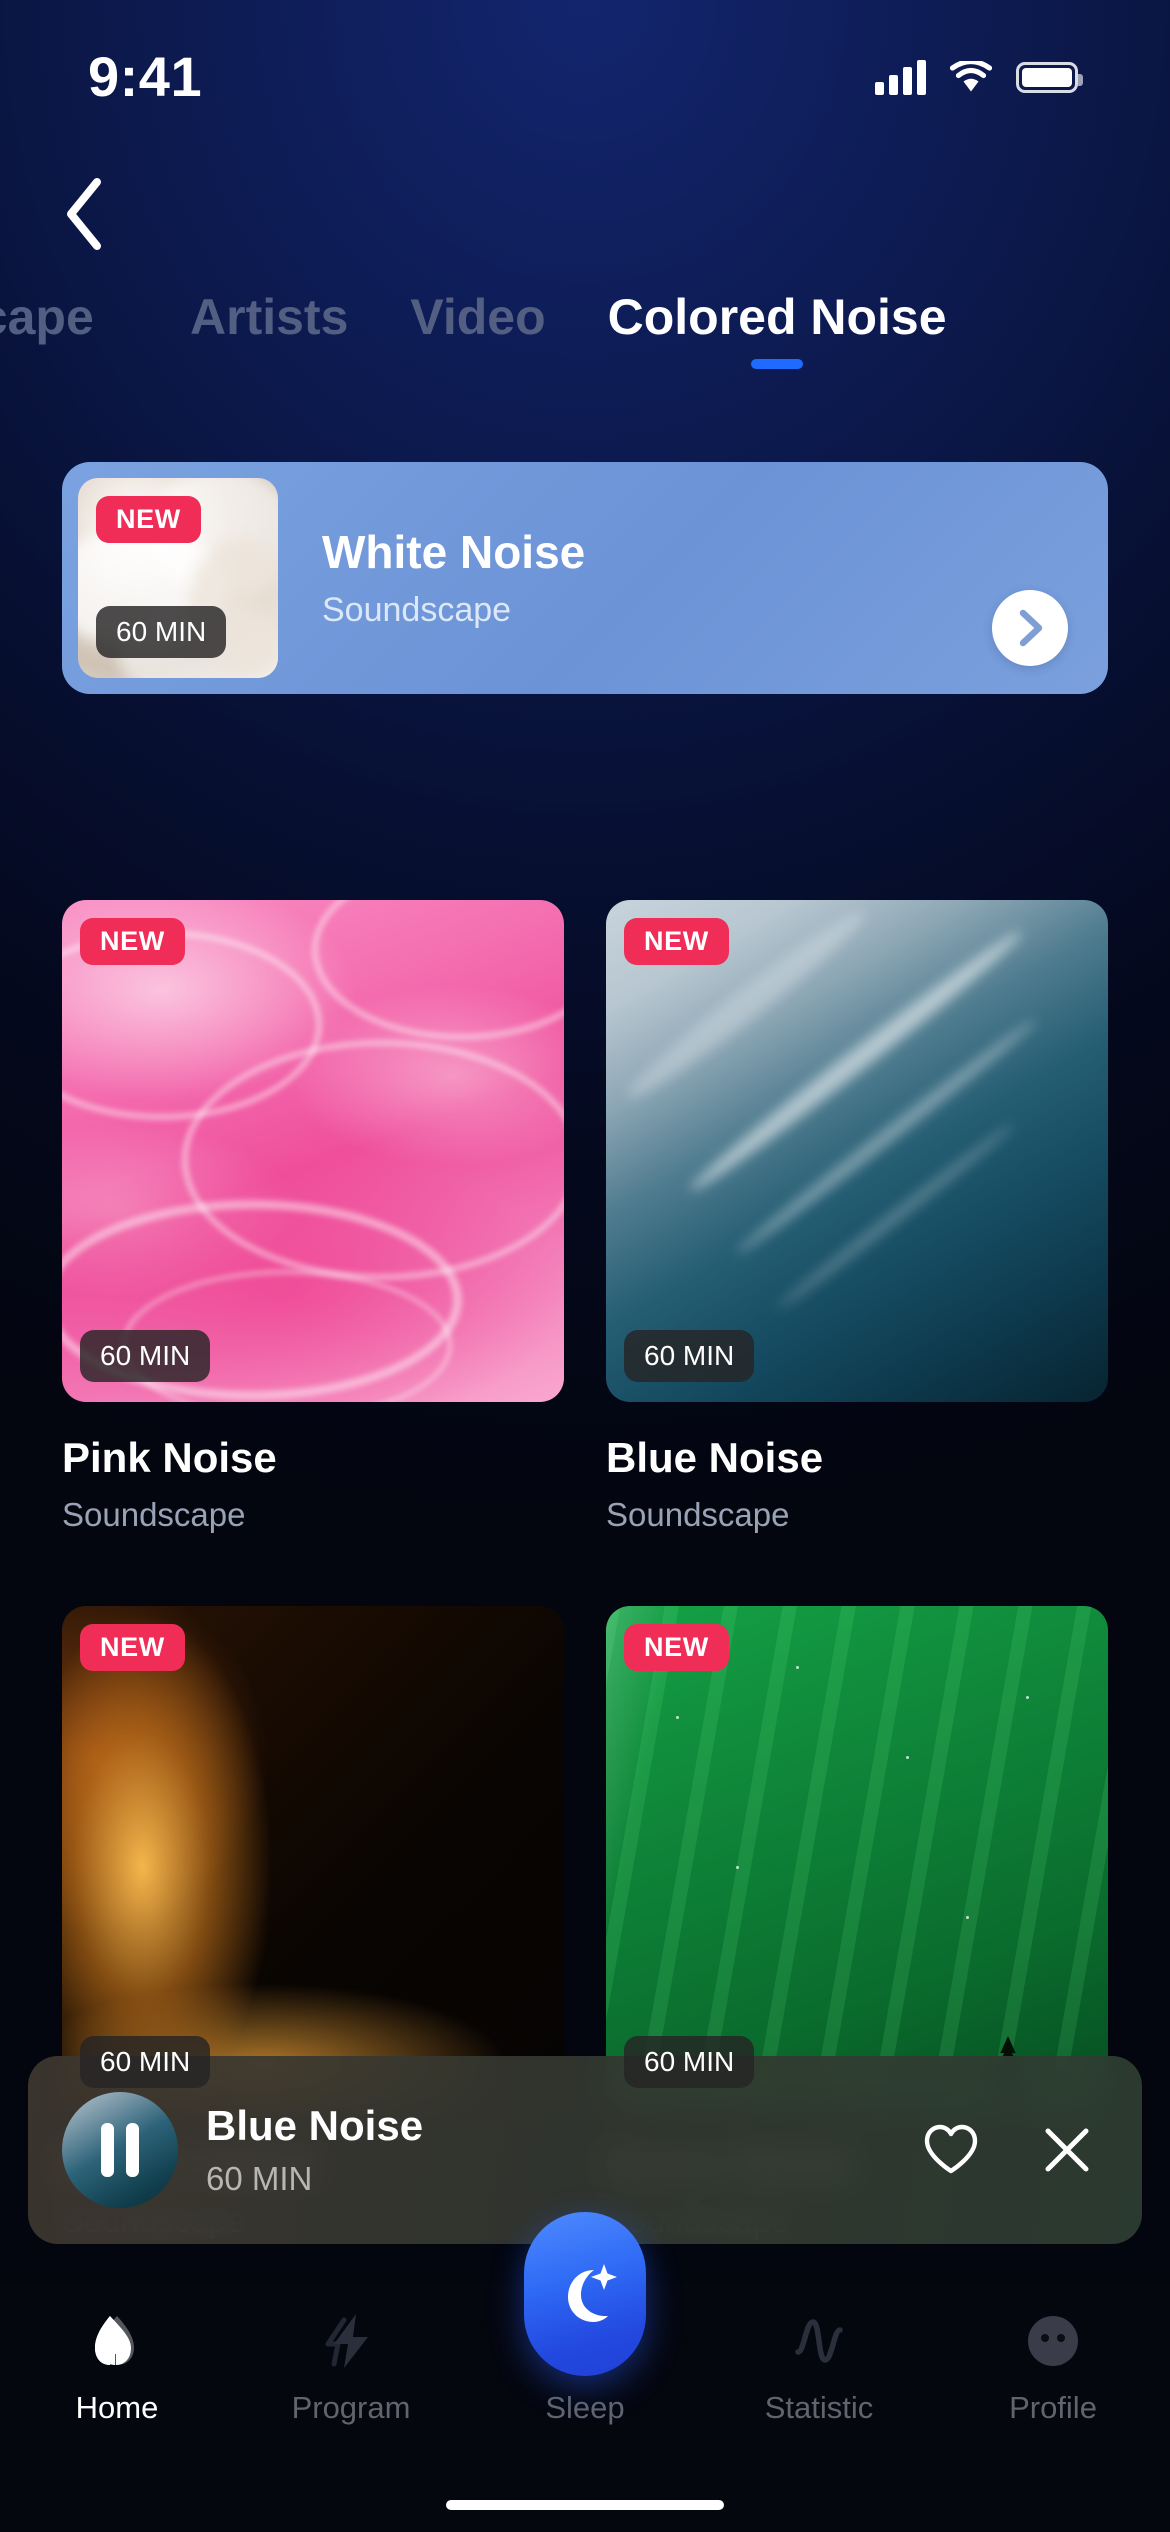 The height and width of the screenshot is (2532, 1170). I want to click on sleep-action-button, so click(585, 2294).